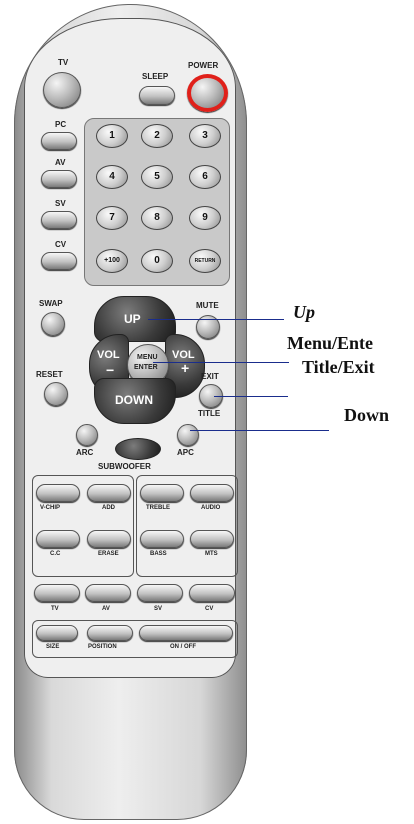 Image resolution: width=414 pixels, height=824 pixels. I want to click on keypad-plus100: +100, so click(112, 261).